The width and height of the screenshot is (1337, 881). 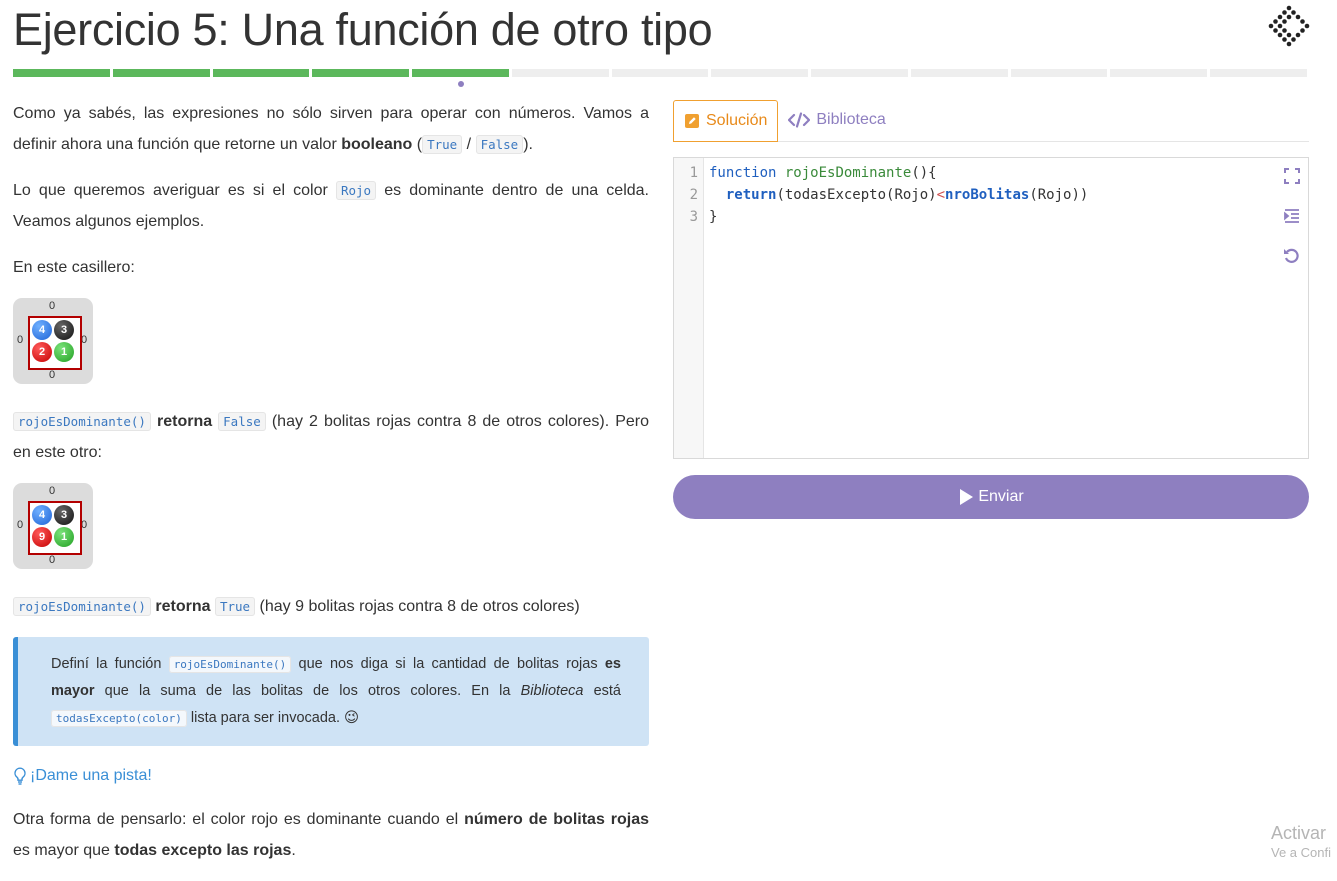 What do you see at coordinates (331, 775) in the screenshot?
I see `hint-link: ¡Dame una pista!` at bounding box center [331, 775].